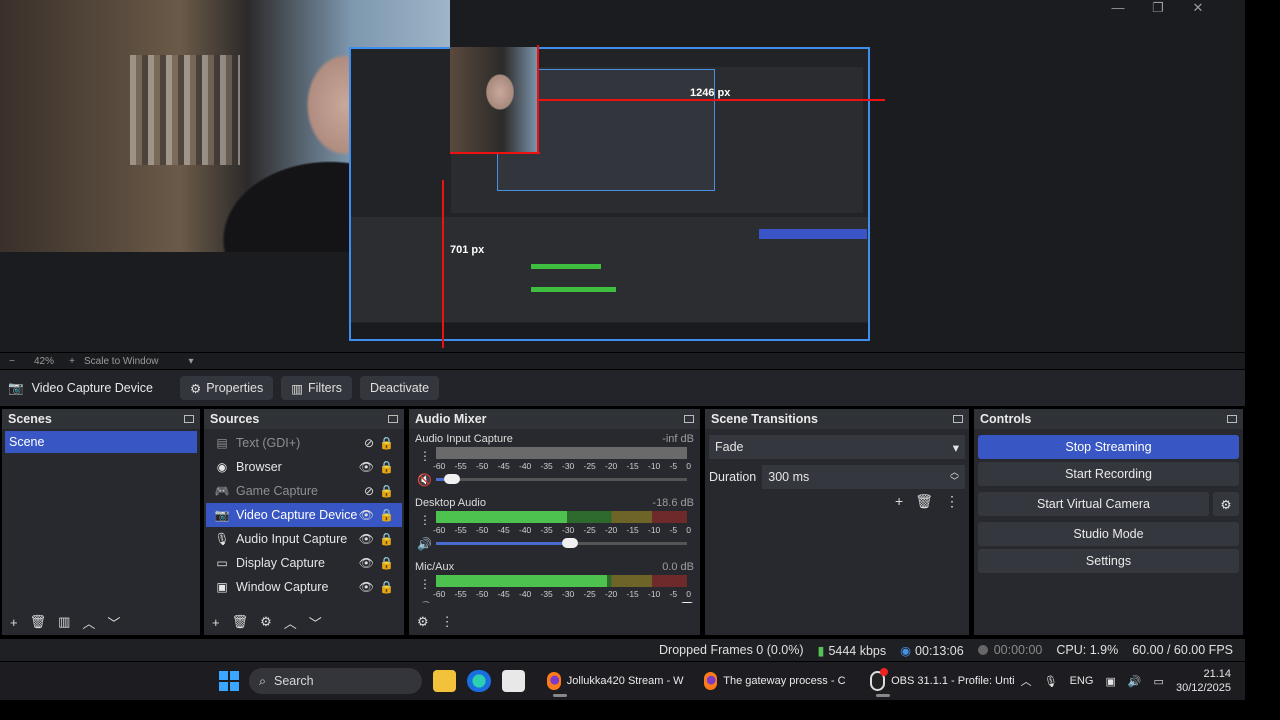 This screenshot has height=720, width=1280. I want to click on db-tick: -20, so click(611, 530).